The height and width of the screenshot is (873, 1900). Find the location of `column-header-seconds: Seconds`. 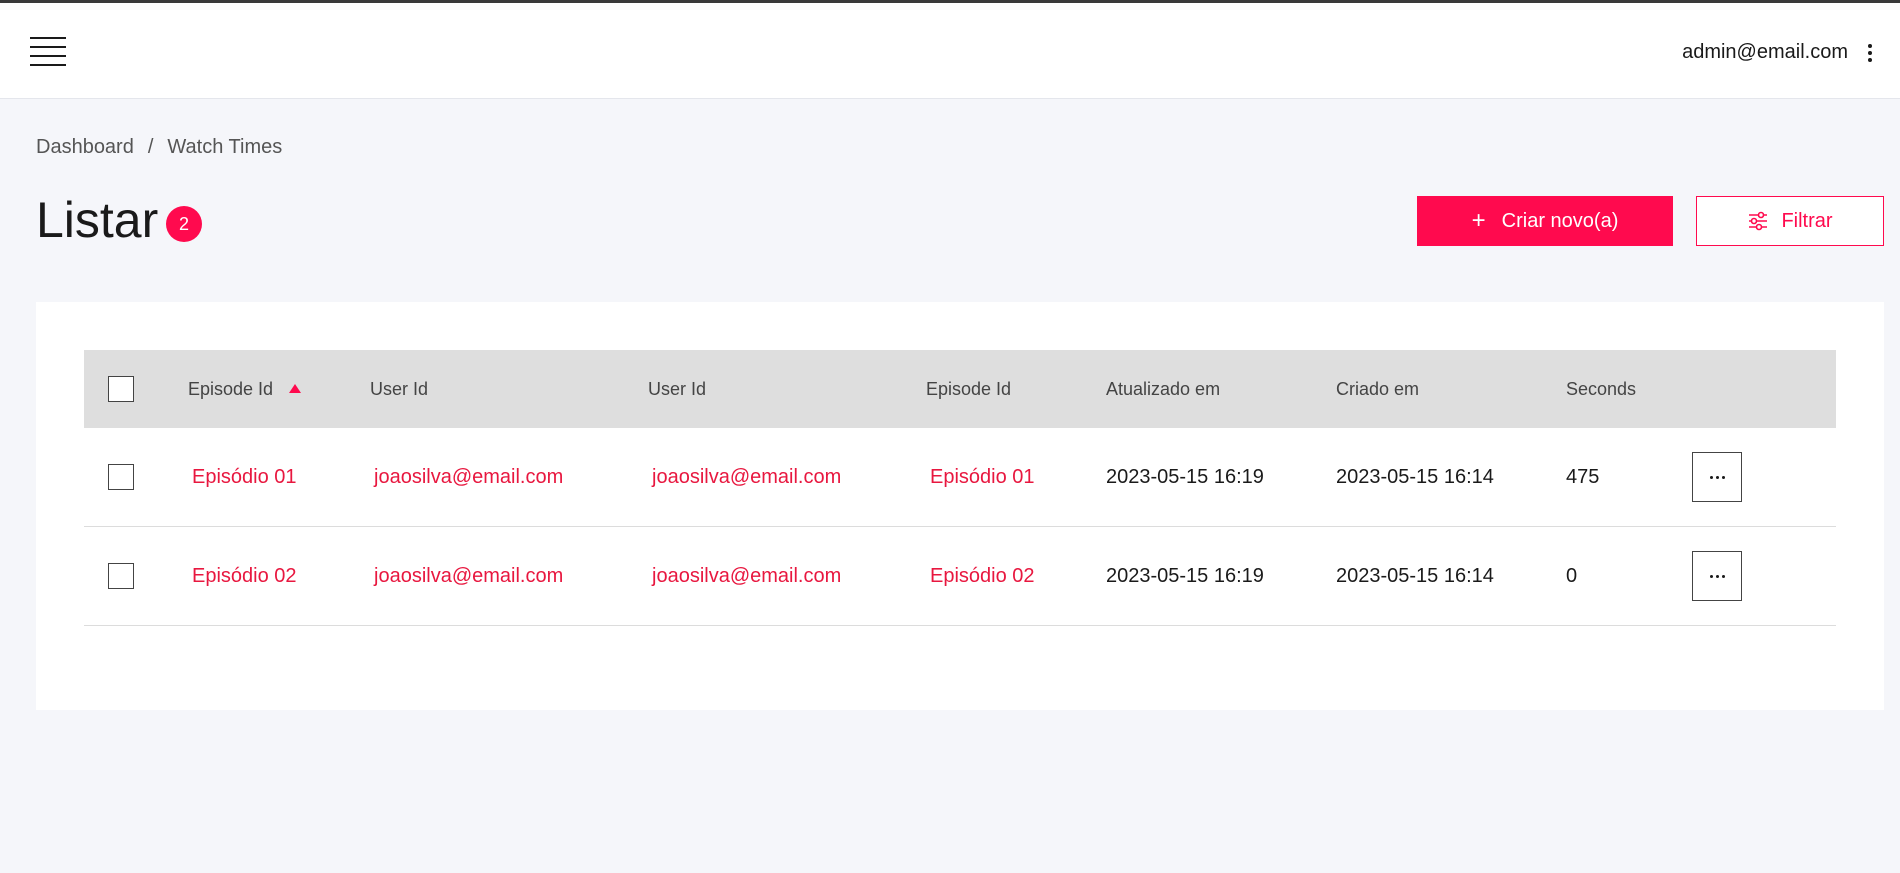

column-header-seconds: Seconds is located at coordinates (1601, 389).